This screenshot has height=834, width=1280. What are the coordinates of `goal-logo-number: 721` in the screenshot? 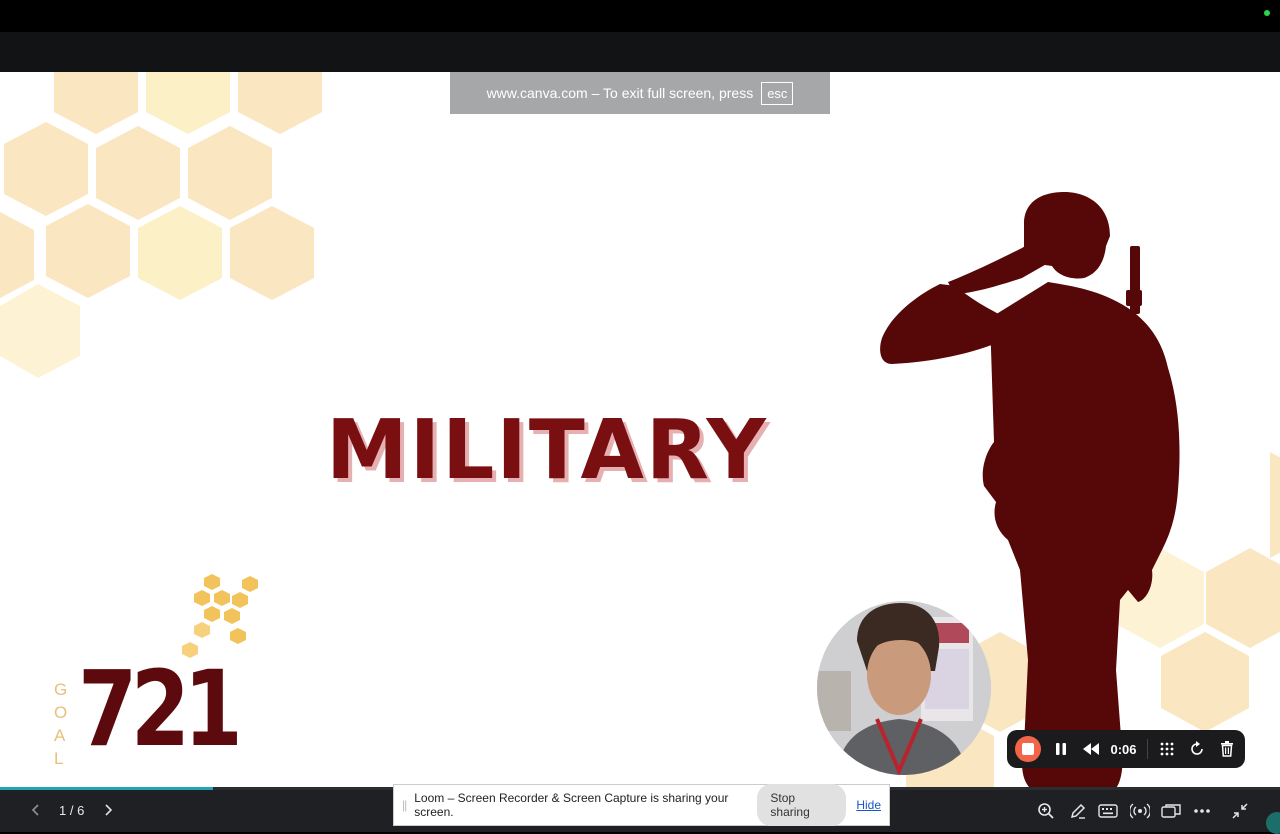 It's located at (160, 709).